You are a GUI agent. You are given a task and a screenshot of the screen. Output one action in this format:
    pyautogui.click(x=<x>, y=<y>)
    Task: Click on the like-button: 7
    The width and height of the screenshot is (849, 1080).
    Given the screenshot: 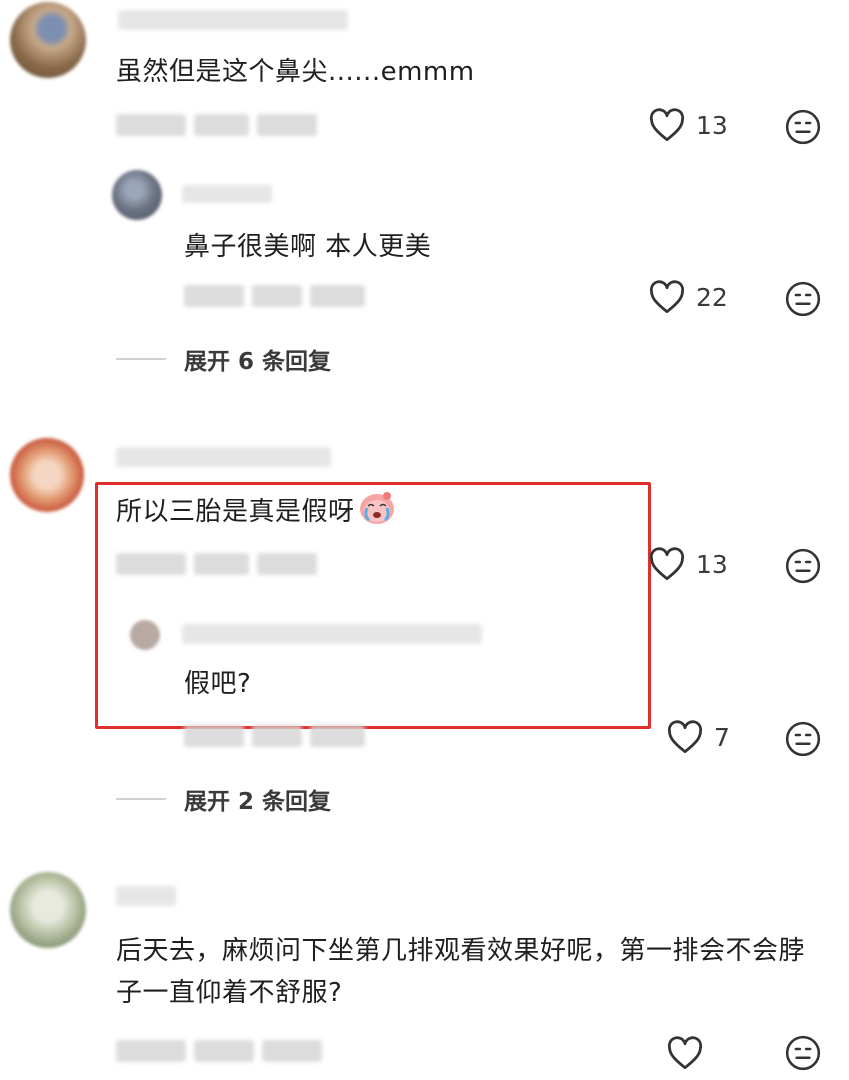 What is the action you would take?
    pyautogui.click(x=698, y=737)
    